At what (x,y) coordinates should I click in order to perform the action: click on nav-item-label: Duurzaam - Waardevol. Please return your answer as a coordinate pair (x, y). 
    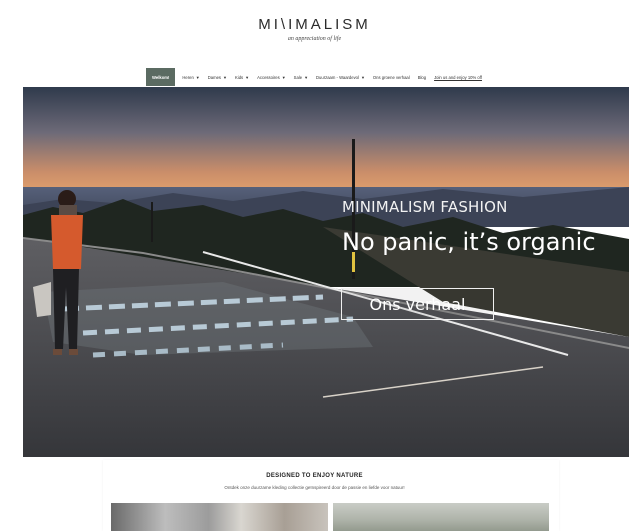
    Looking at the image, I should click on (337, 77).